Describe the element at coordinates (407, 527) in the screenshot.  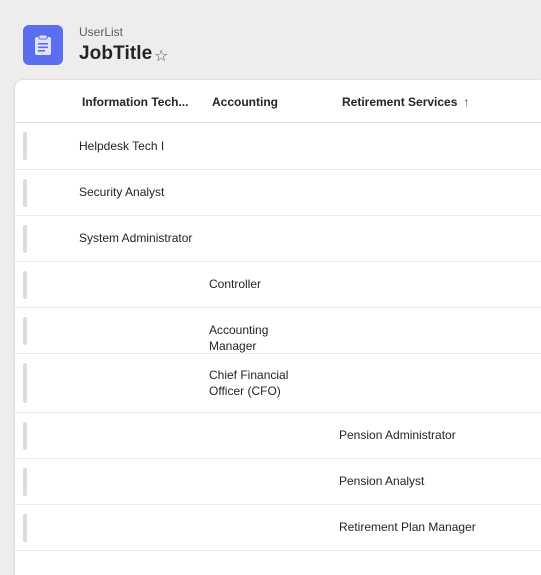
I see `cell-retirement-services: Retirement Plan Manager` at that location.